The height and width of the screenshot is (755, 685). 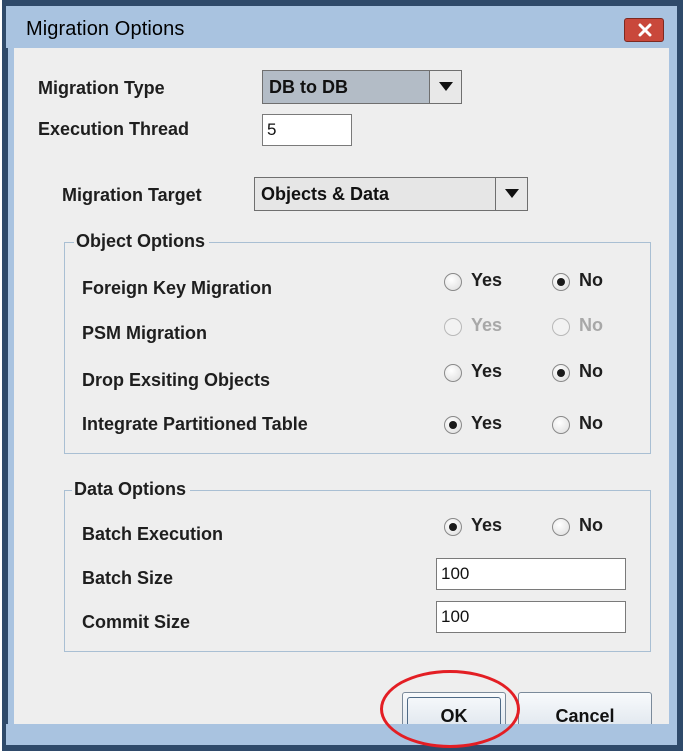 What do you see at coordinates (128, 578) in the screenshot?
I see `batch-size-label: Batch Size` at bounding box center [128, 578].